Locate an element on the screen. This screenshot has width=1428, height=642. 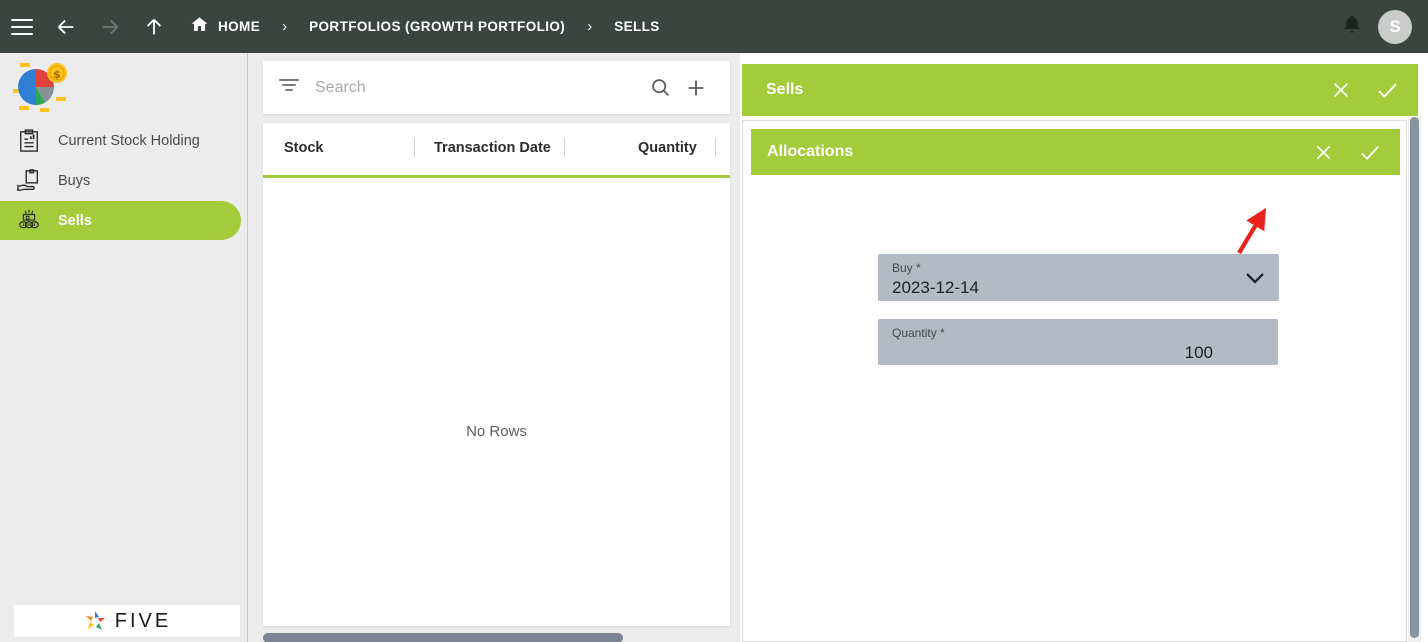
sidebar-item-current-stock-holding: Current Stock Holding is located at coordinates (120, 140).